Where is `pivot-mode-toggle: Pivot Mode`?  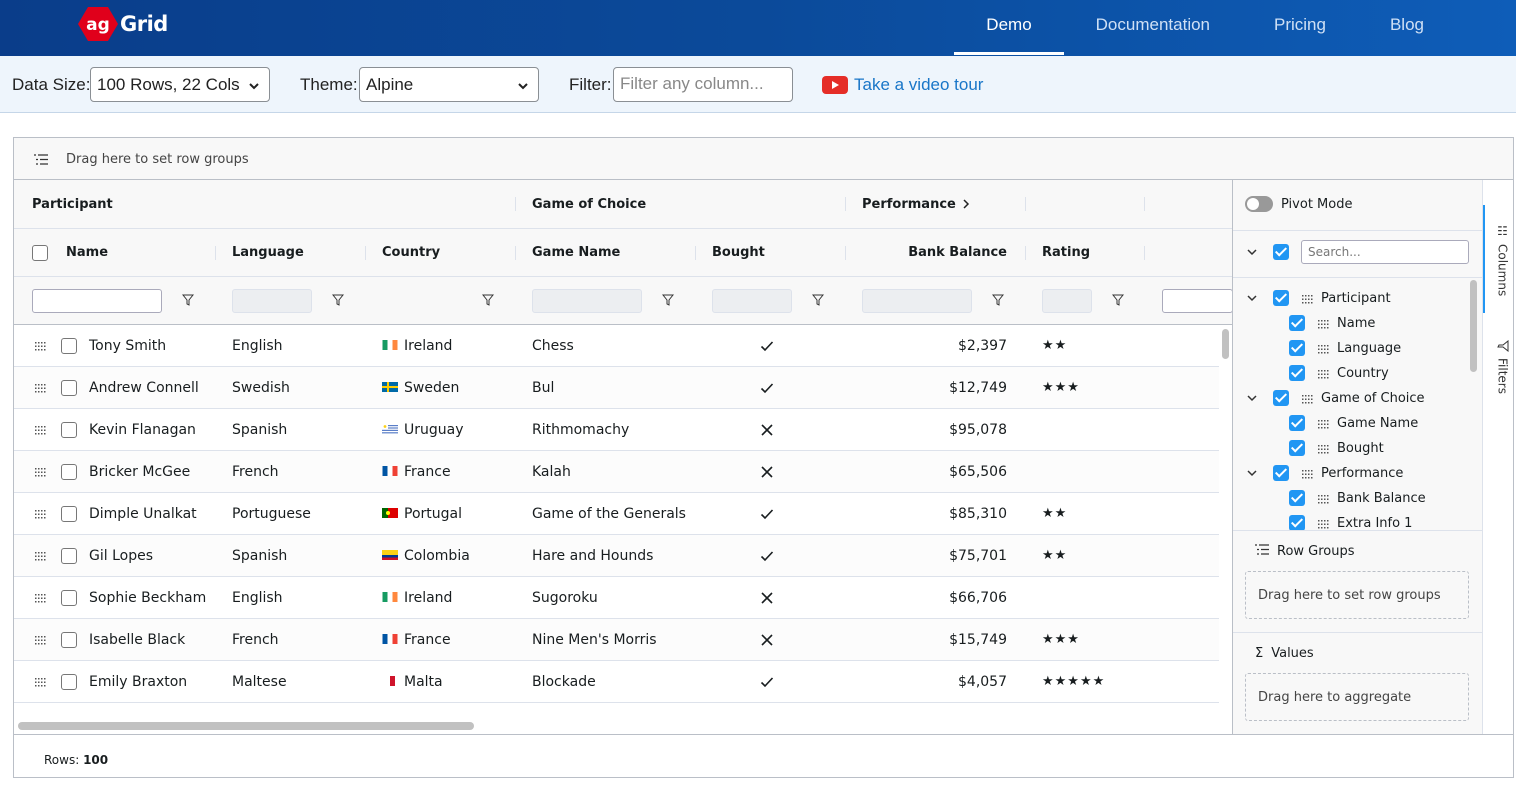 pivot-mode-toggle: Pivot Mode is located at coordinates (1298, 204).